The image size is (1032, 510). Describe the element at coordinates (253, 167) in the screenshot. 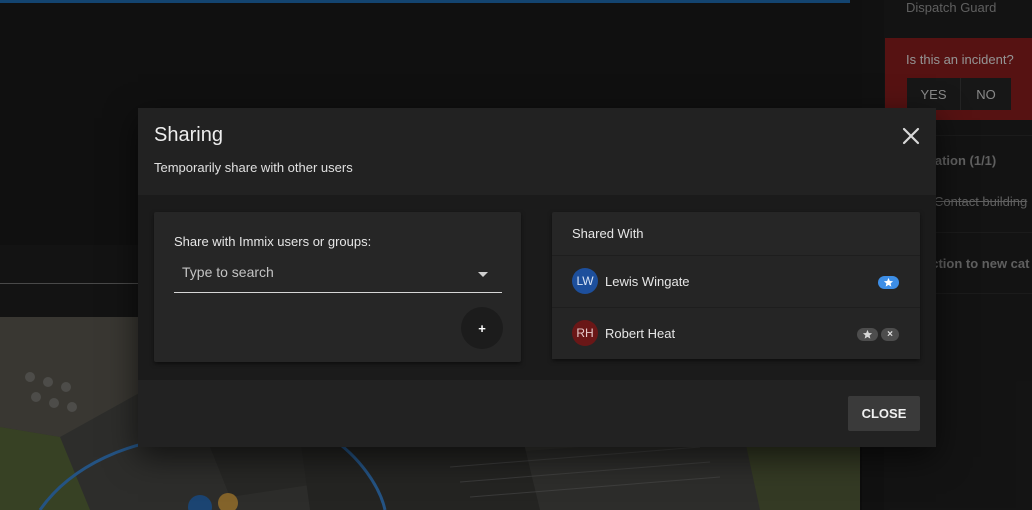

I see `dialog-subtitle: Temporarily share with other users` at that location.